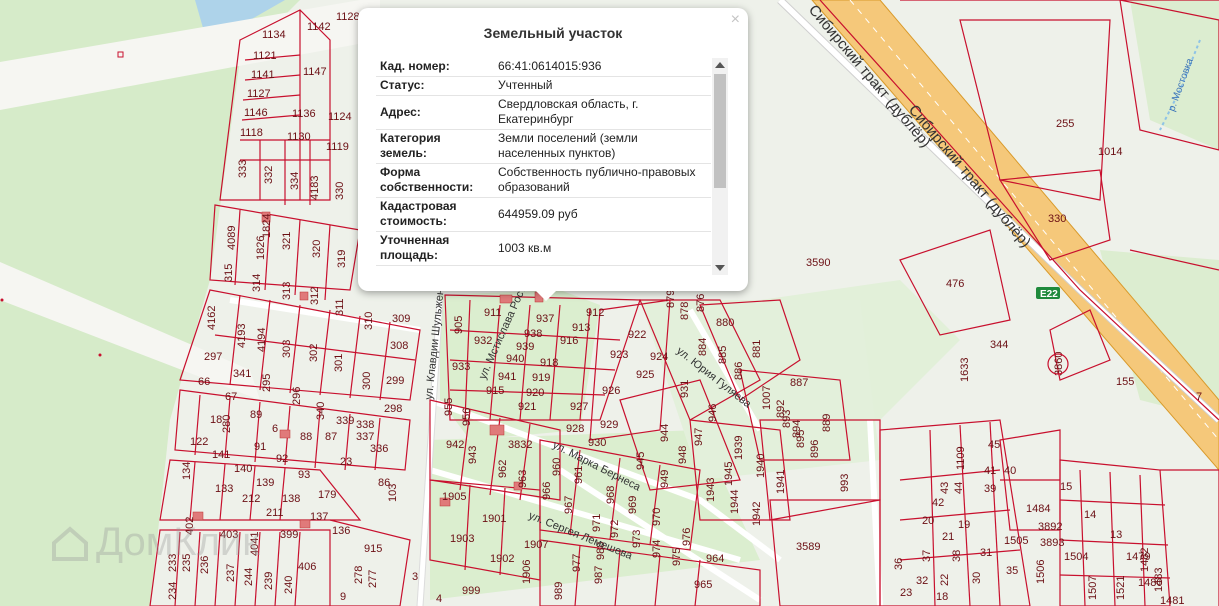  Describe the element at coordinates (1041, 572) in the screenshot. I see `parcel-number: 1506` at that location.